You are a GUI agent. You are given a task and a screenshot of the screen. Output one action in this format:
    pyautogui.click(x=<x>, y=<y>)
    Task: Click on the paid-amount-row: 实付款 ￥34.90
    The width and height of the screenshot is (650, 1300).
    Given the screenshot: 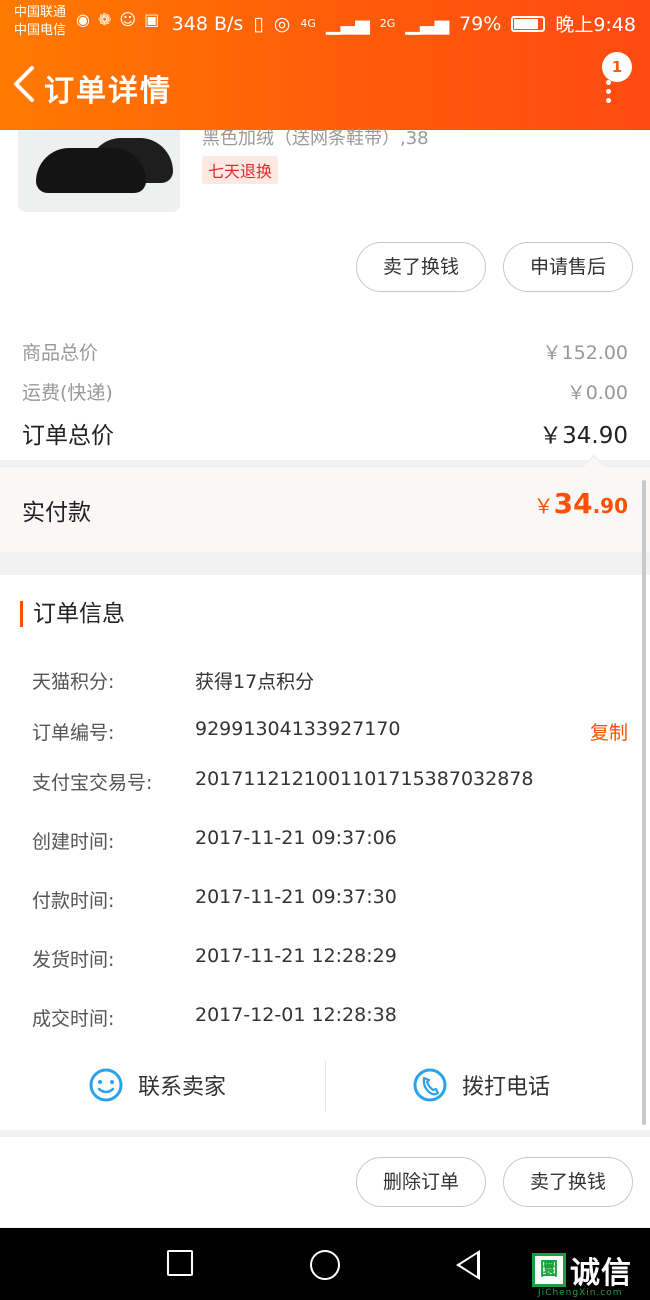 What is the action you would take?
    pyautogui.click(x=325, y=503)
    